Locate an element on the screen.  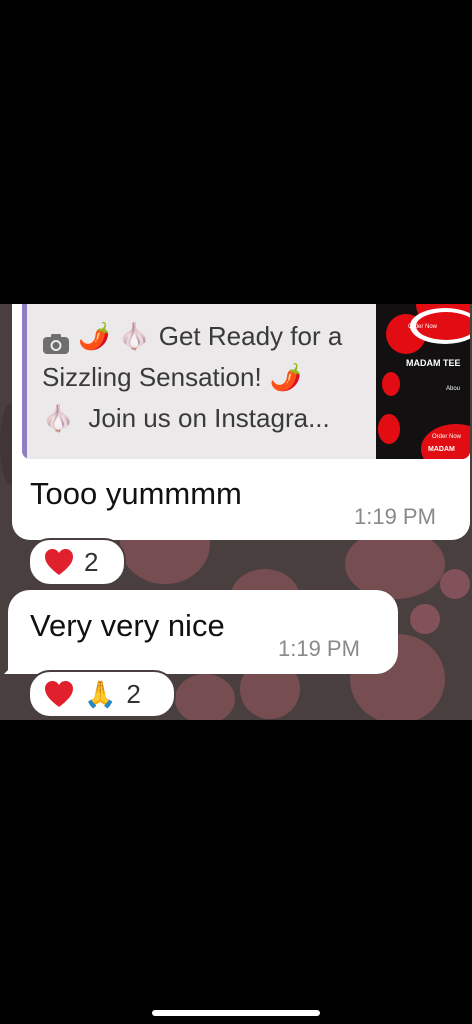
message-bubble-2: Very very nice 1:19 PM is located at coordinates (203, 632).